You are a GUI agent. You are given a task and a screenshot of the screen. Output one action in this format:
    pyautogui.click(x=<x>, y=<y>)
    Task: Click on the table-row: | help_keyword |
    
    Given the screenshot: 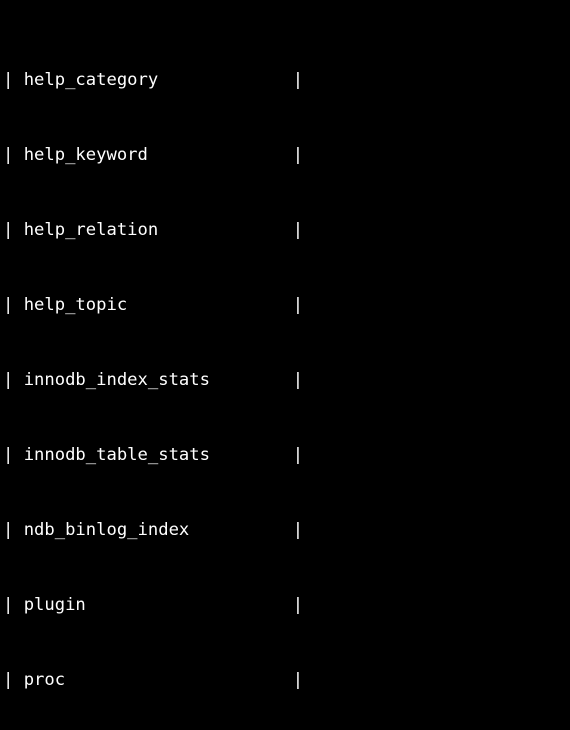 What is the action you would take?
    pyautogui.click(x=153, y=155)
    